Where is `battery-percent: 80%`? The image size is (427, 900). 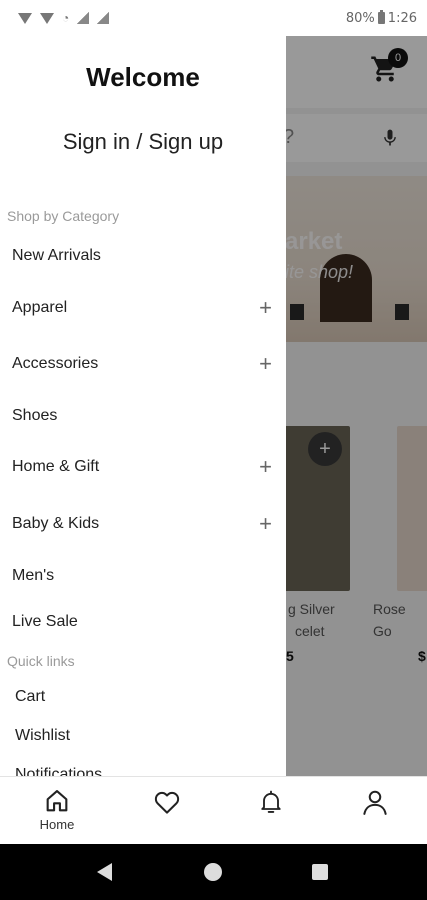
battery-percent: 80% is located at coordinates (360, 18).